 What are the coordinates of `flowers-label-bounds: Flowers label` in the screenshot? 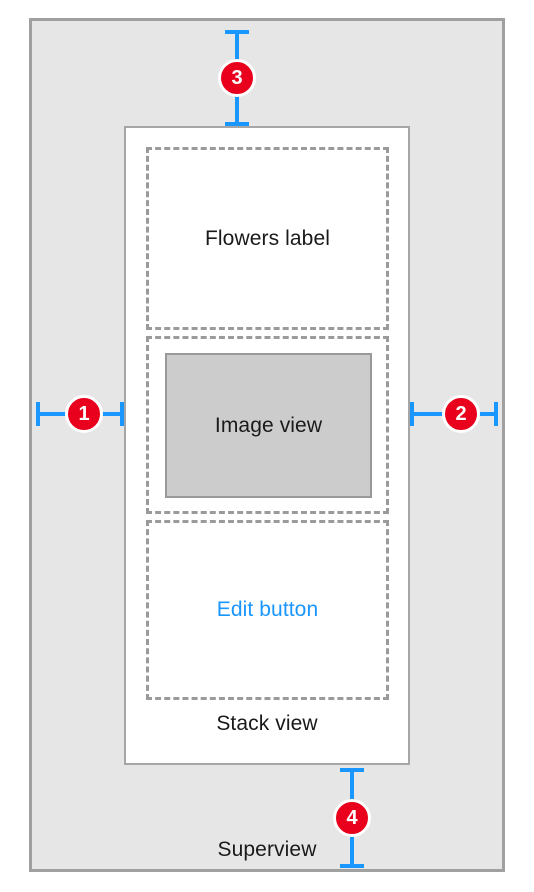 It's located at (267, 238).